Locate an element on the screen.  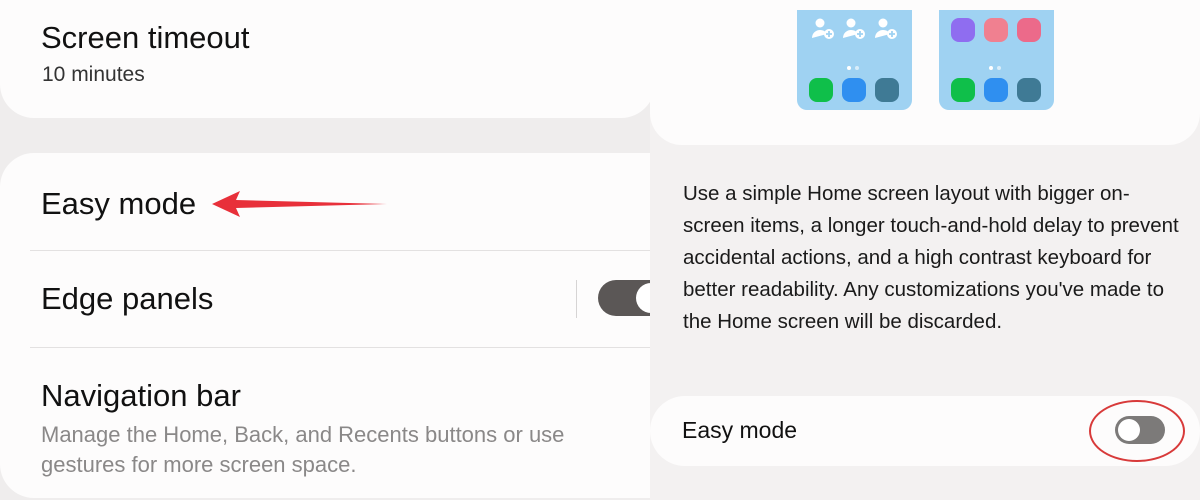
easy-layout-preview is located at coordinates (996, 60).